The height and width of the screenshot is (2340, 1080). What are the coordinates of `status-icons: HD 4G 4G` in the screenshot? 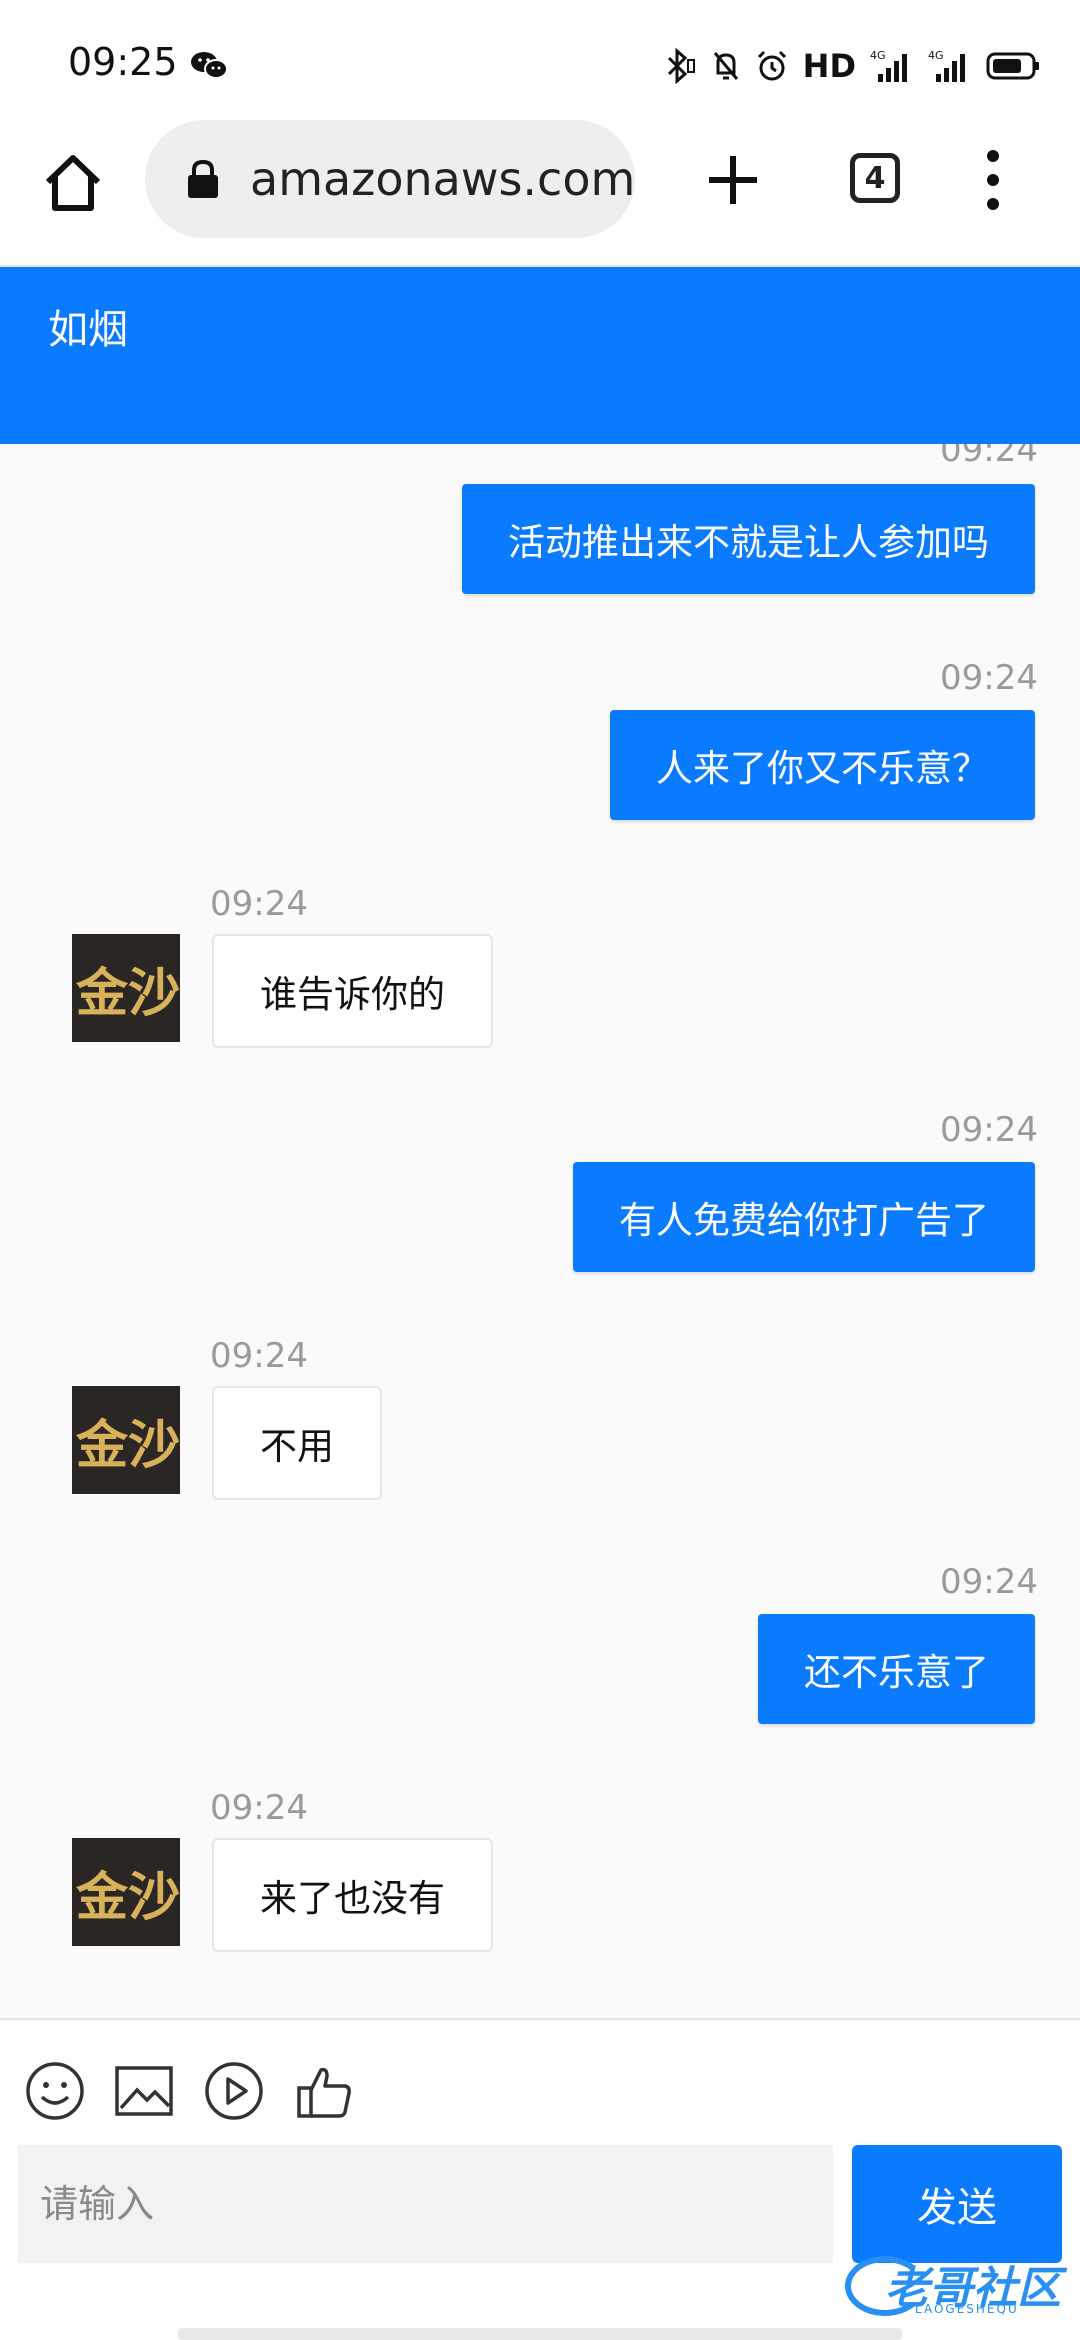 It's located at (851, 66).